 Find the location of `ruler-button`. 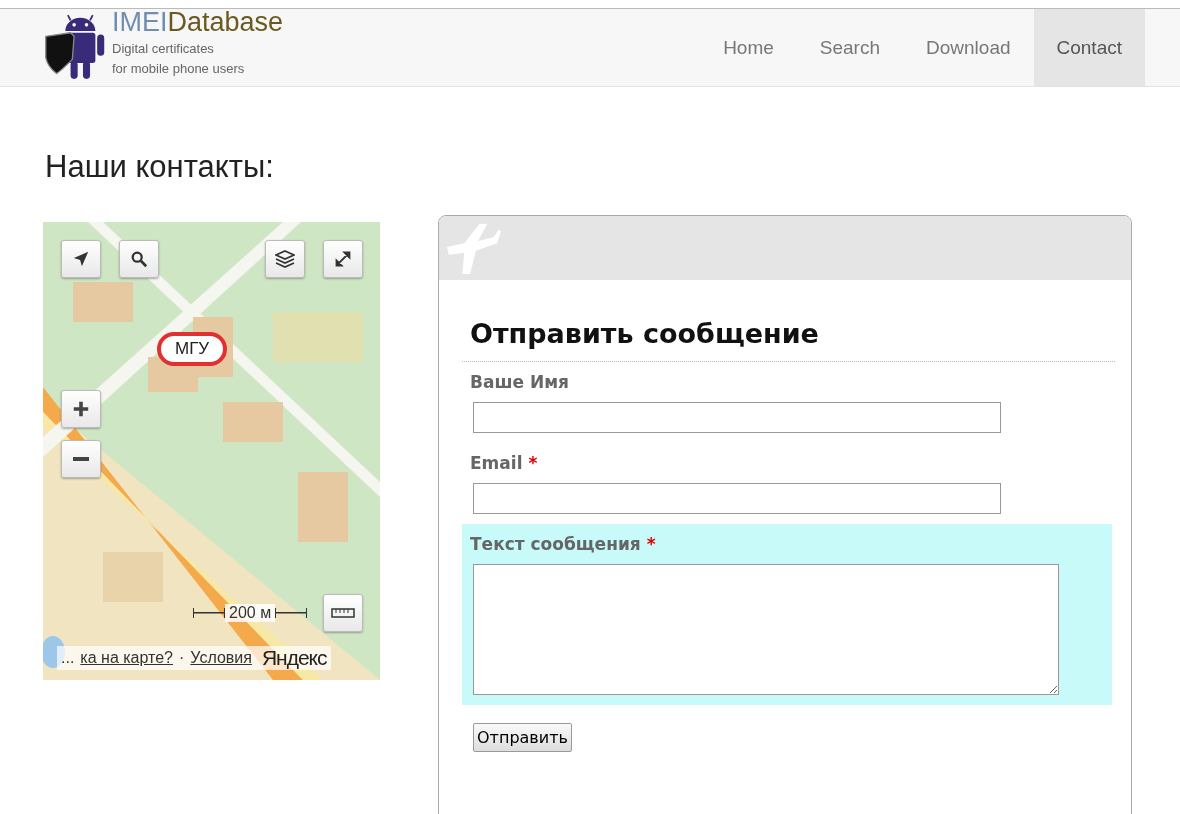

ruler-button is located at coordinates (343, 613).